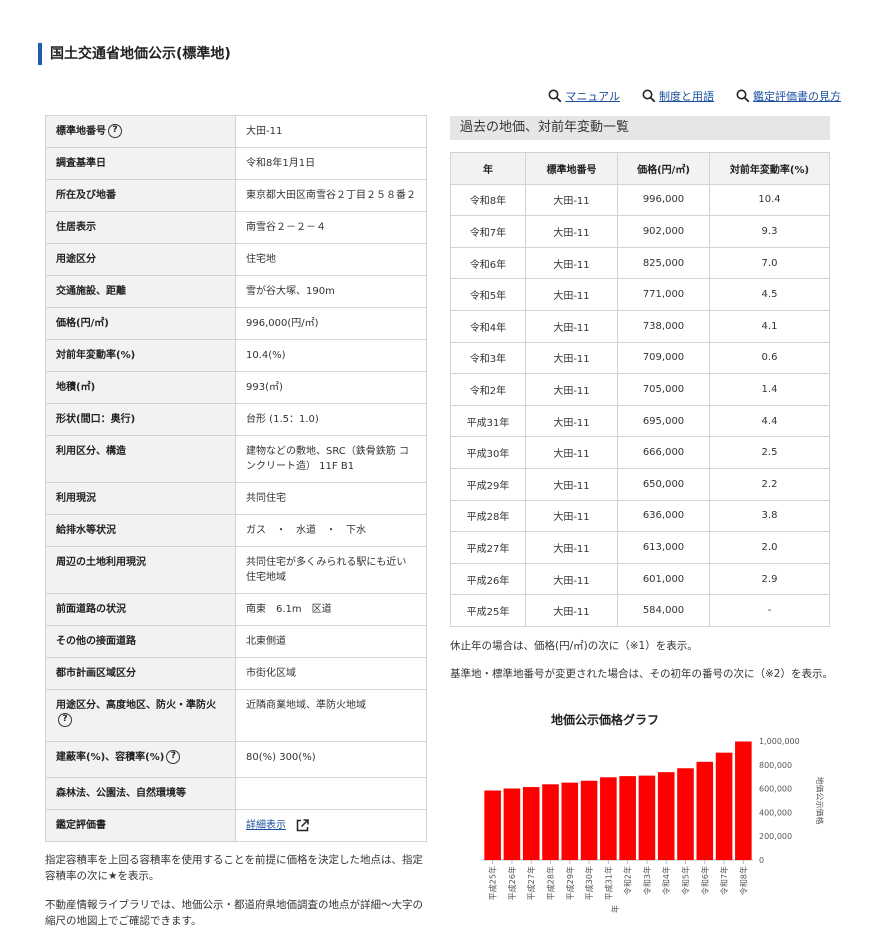 The width and height of the screenshot is (875, 940). I want to click on history-year: 令和6年, so click(488, 263).